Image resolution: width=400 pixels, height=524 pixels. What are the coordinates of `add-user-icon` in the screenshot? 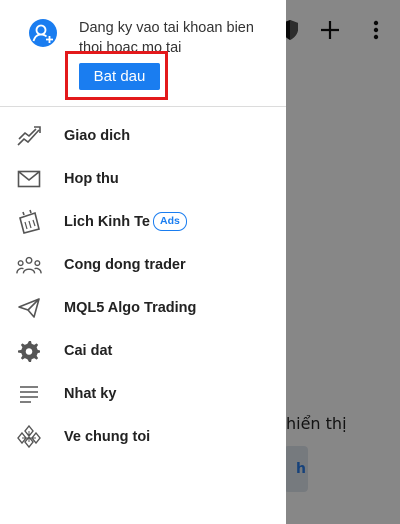 It's located at (43, 33).